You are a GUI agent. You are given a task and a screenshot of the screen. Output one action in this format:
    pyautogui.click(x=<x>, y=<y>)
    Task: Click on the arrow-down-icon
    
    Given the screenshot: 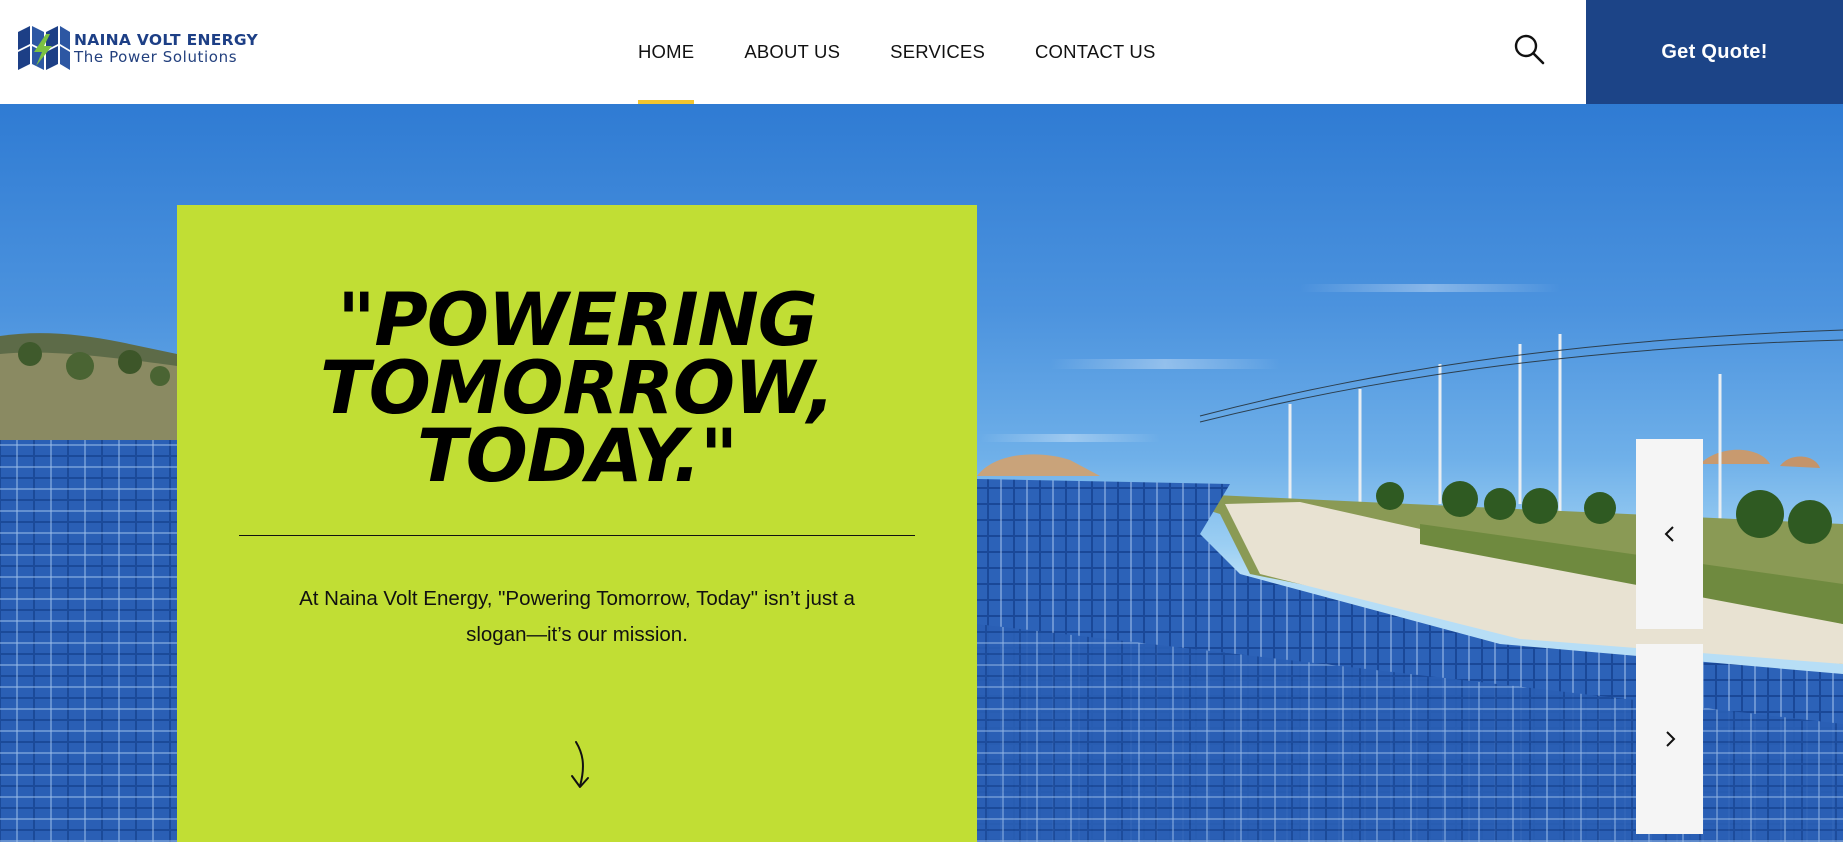 What is the action you would take?
    pyautogui.click(x=581, y=766)
    